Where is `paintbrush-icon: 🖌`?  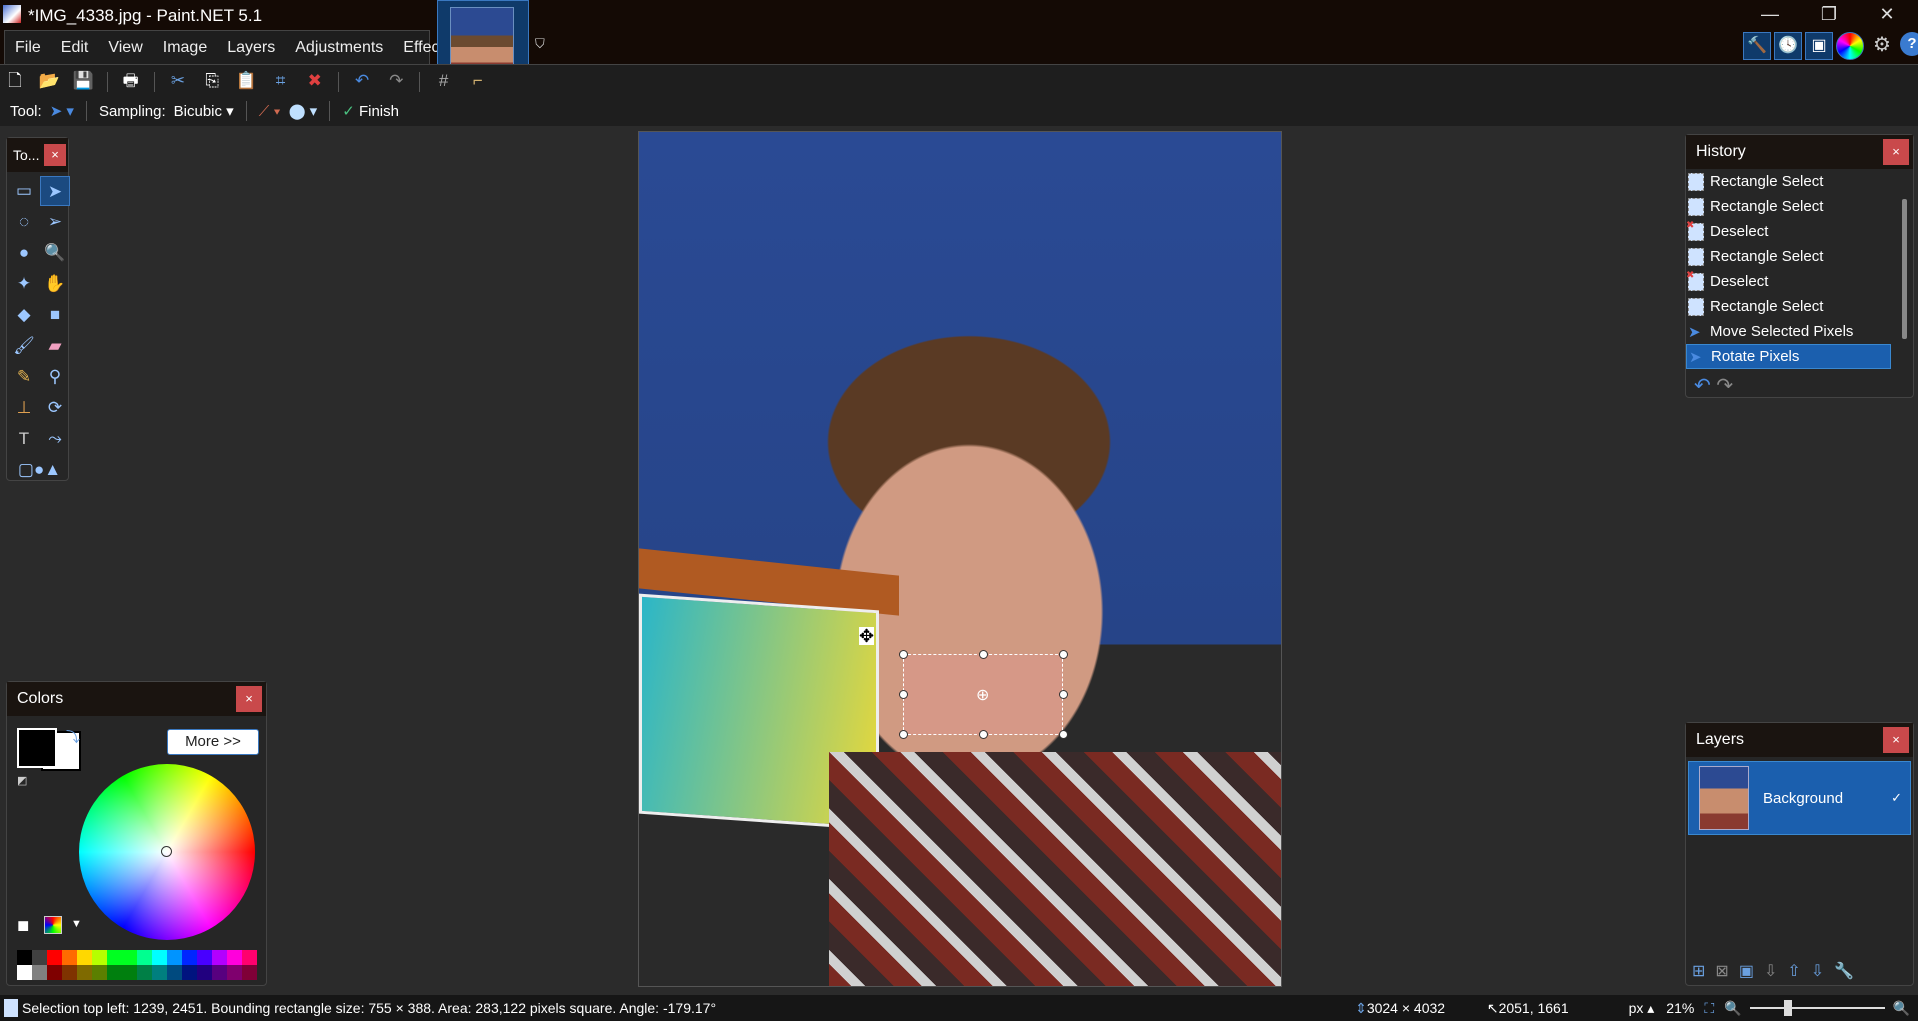 paintbrush-icon: 🖌 is located at coordinates (24, 346).